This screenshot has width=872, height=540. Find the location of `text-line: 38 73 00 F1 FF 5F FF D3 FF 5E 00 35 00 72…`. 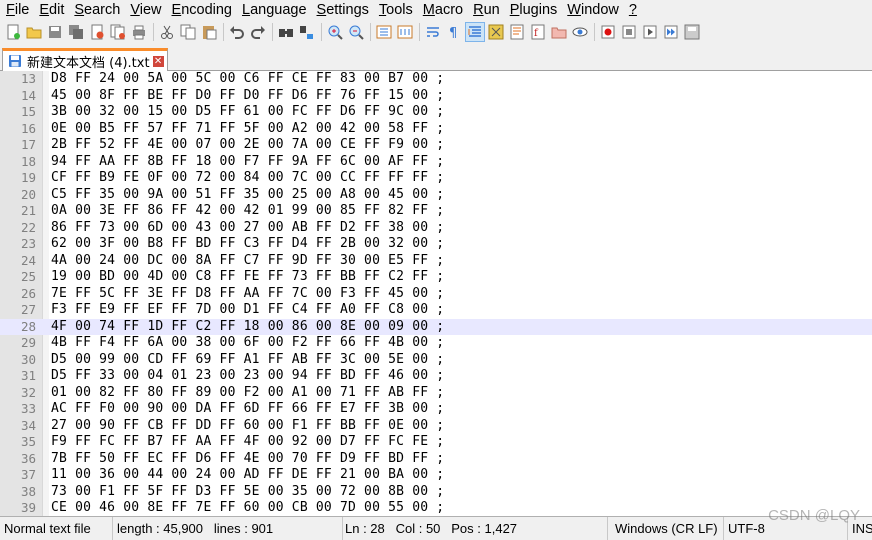

text-line: 38 73 00 F1 FF 5F FF D3 FF 5E 00 35 00 72… is located at coordinates (436, 492).